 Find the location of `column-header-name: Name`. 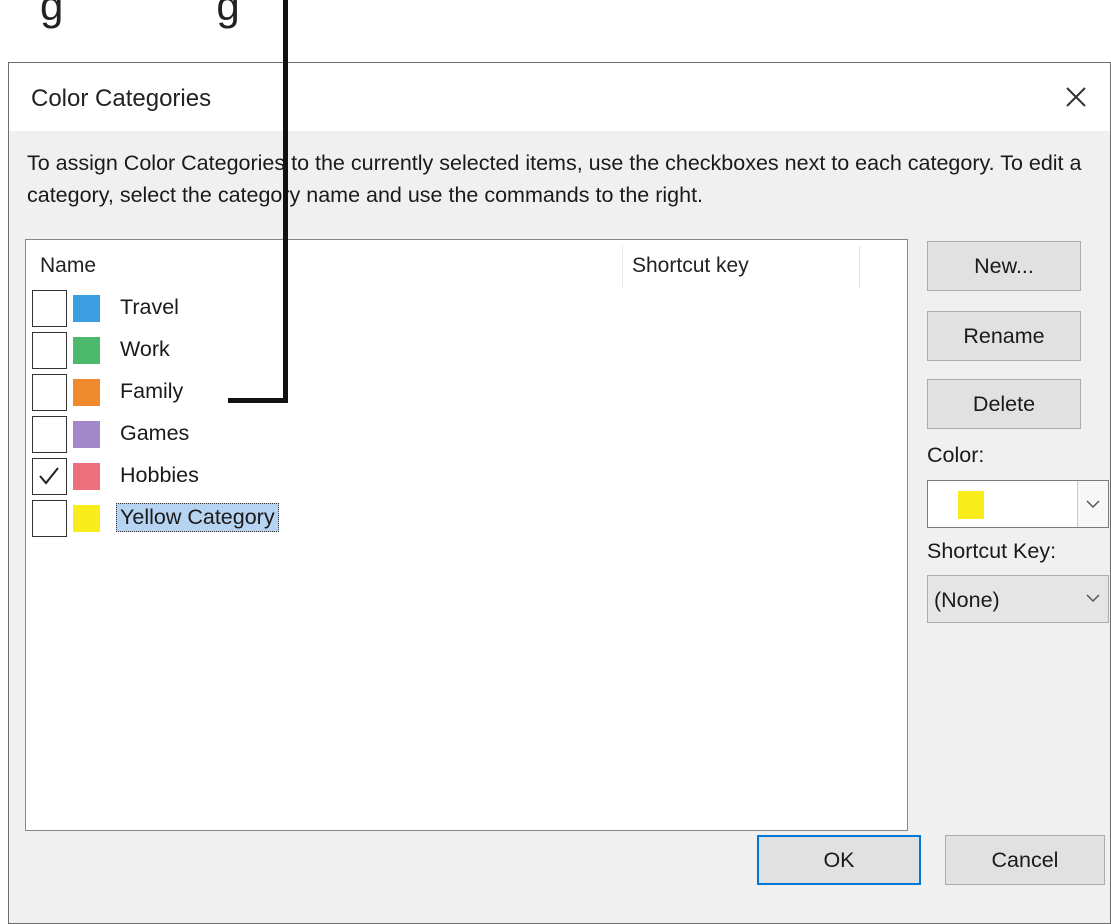

column-header-name: Name is located at coordinates (68, 266).